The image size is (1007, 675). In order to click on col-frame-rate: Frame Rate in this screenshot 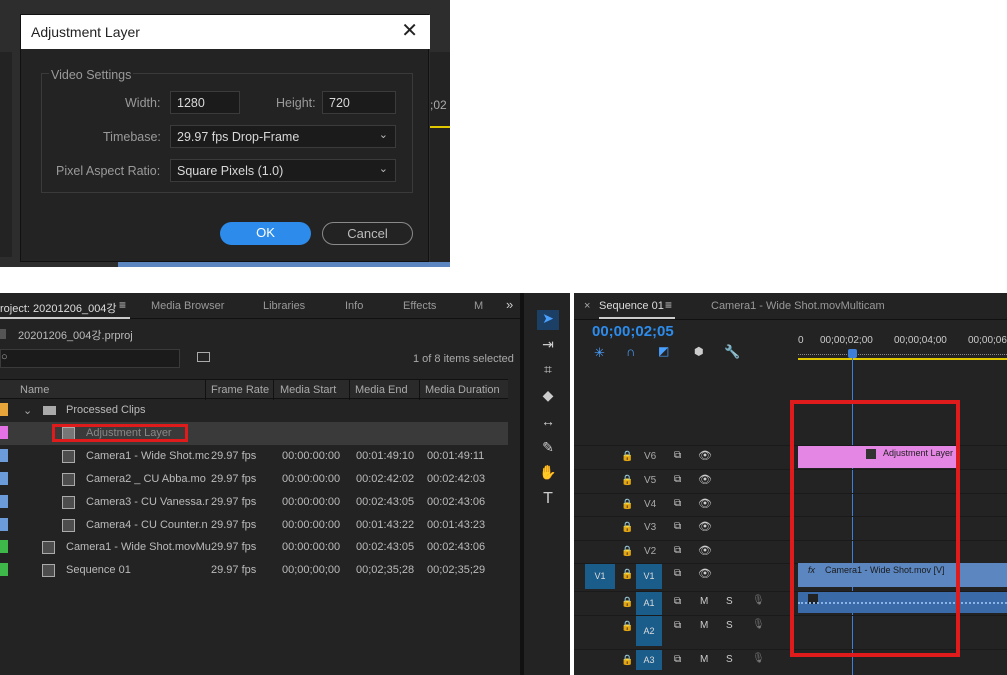, I will do `click(240, 390)`.